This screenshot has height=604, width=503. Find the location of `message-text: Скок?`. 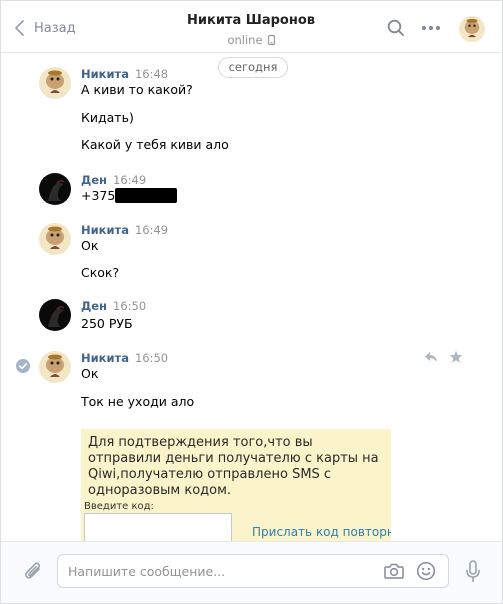

message-text: Скок? is located at coordinates (100, 272).